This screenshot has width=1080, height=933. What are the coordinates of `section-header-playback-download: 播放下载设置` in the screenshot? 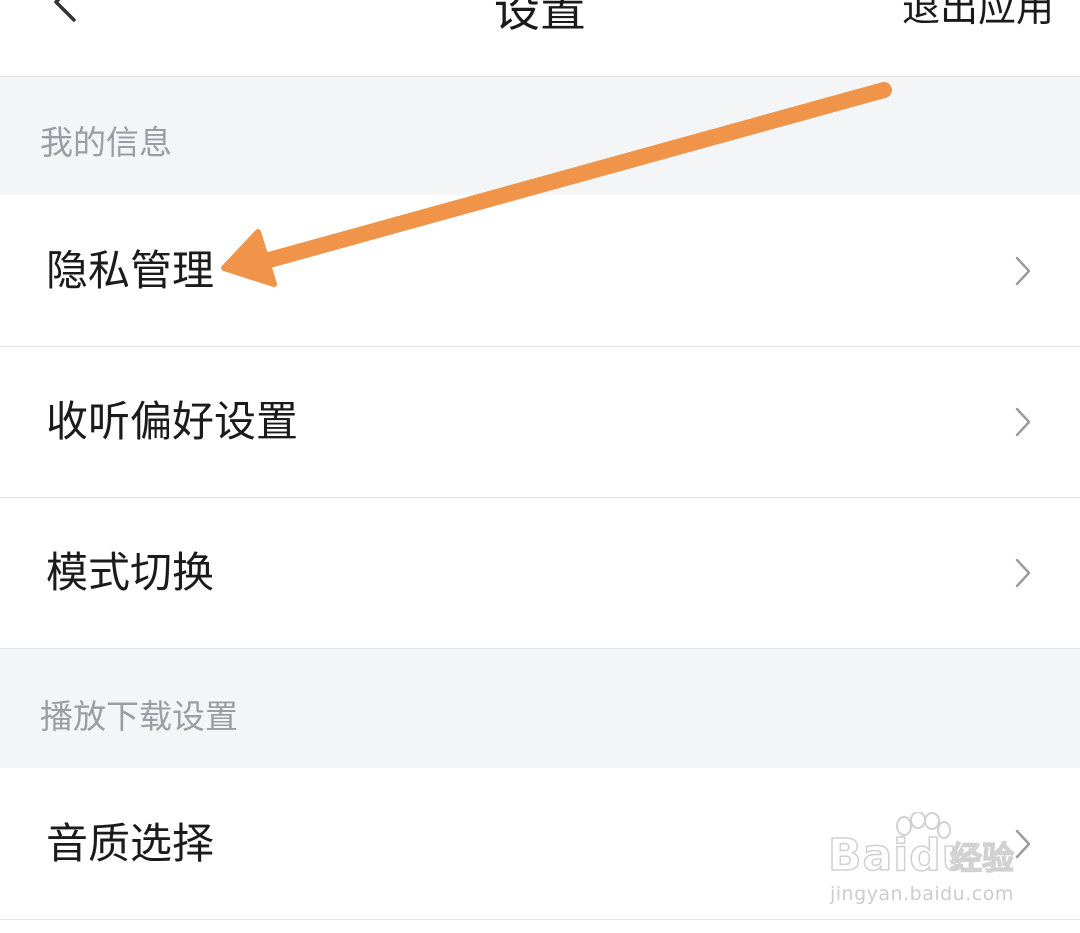 It's located at (540, 708).